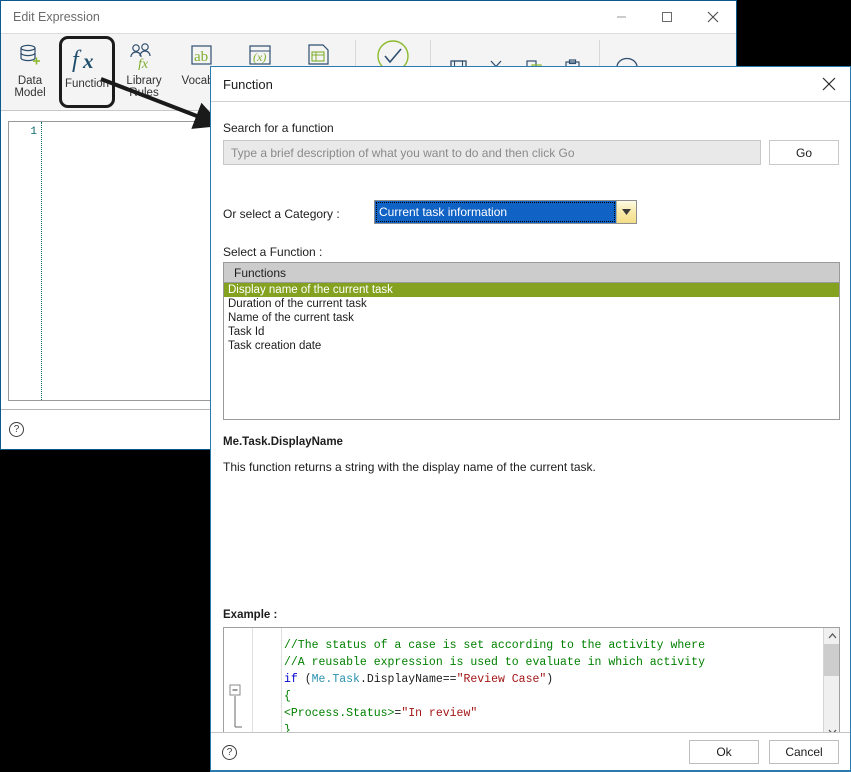  What do you see at coordinates (501, 679) in the screenshot?
I see `code-token: "Review Case"` at bounding box center [501, 679].